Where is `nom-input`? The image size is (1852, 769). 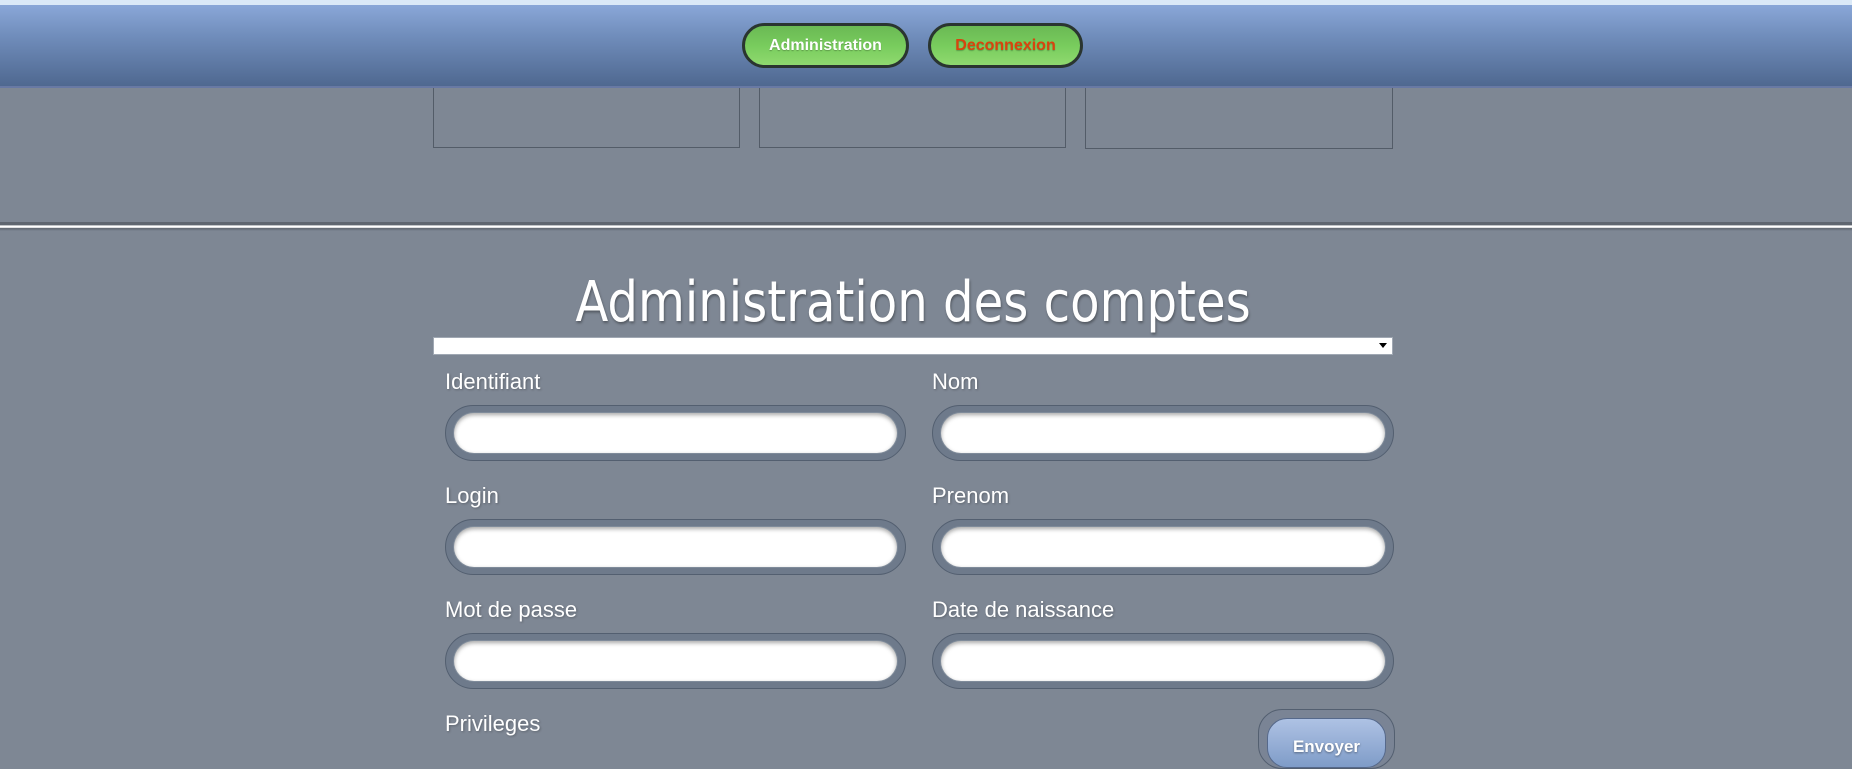 nom-input is located at coordinates (1163, 433).